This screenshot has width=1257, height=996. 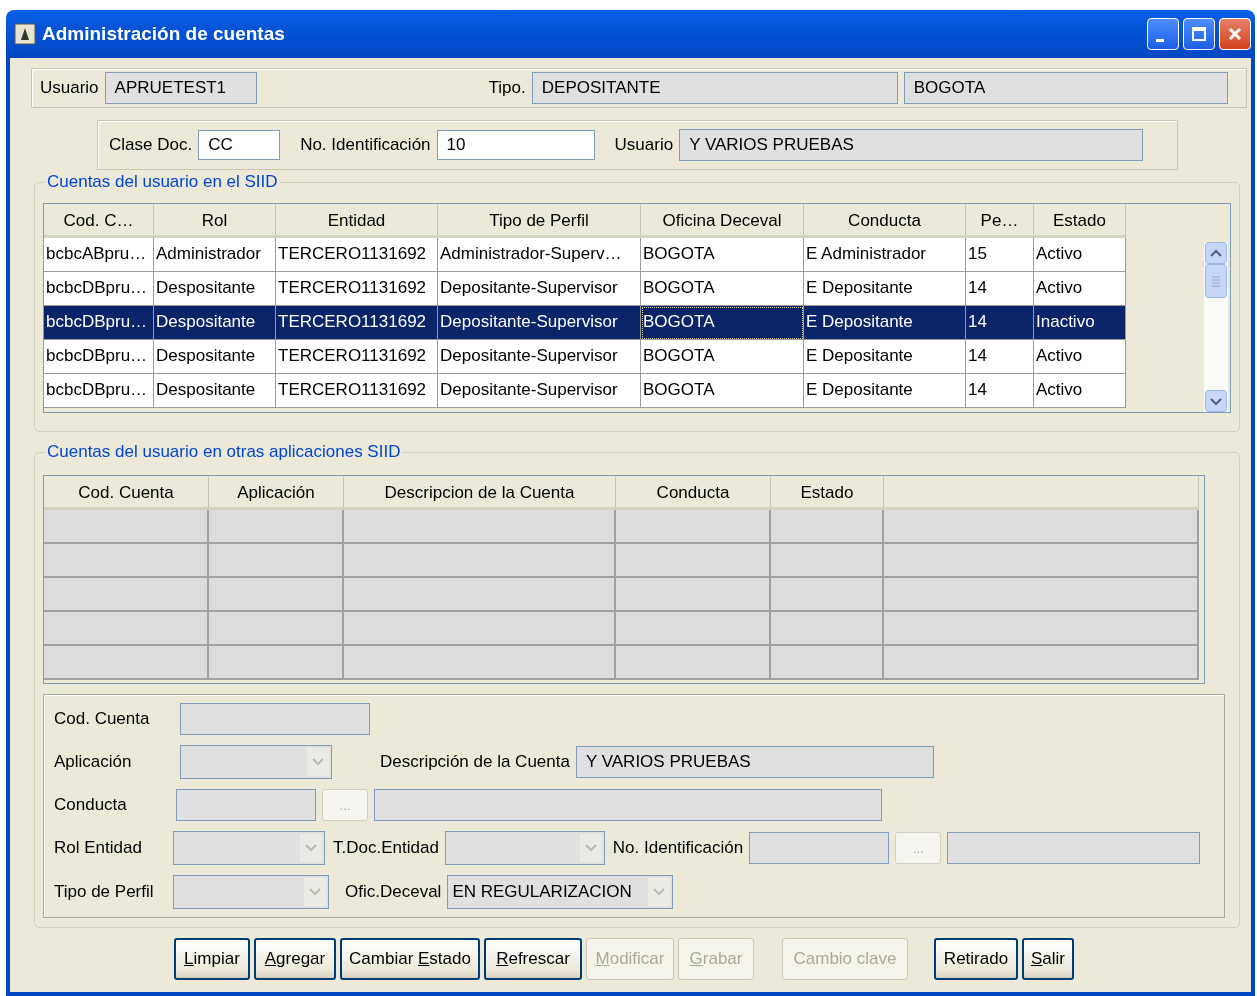 What do you see at coordinates (393, 892) in the screenshot?
I see `field-label: Ofic.Deceval` at bounding box center [393, 892].